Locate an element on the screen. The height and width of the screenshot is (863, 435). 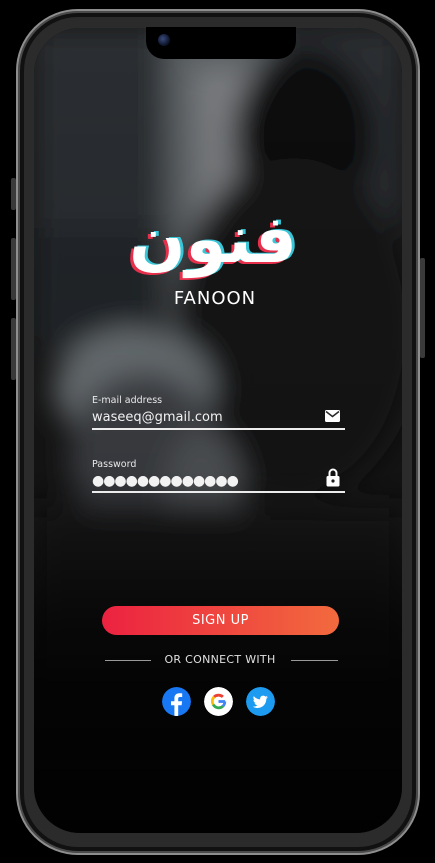
password-underline is located at coordinates (218, 492).